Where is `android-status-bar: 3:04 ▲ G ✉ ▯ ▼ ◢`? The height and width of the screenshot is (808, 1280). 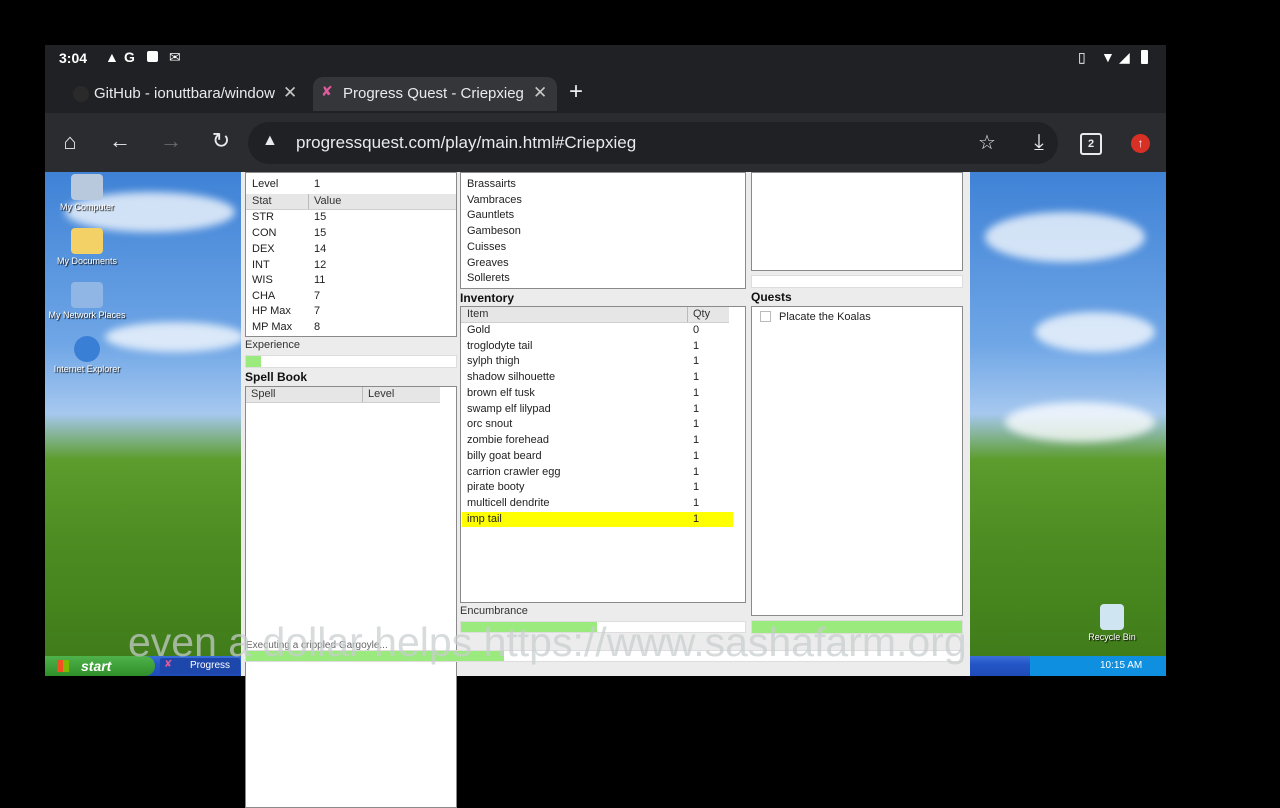 android-status-bar: 3:04 ▲ G ✉ ▯ ▼ ◢ is located at coordinates (605, 59).